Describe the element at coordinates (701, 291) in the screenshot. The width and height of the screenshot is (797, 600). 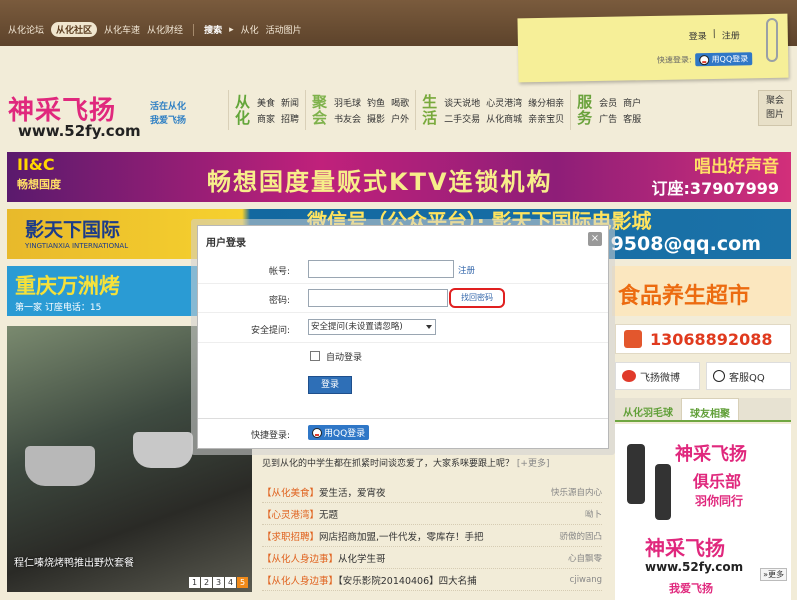
I see `health-food-banner: 食品养生超市` at that location.